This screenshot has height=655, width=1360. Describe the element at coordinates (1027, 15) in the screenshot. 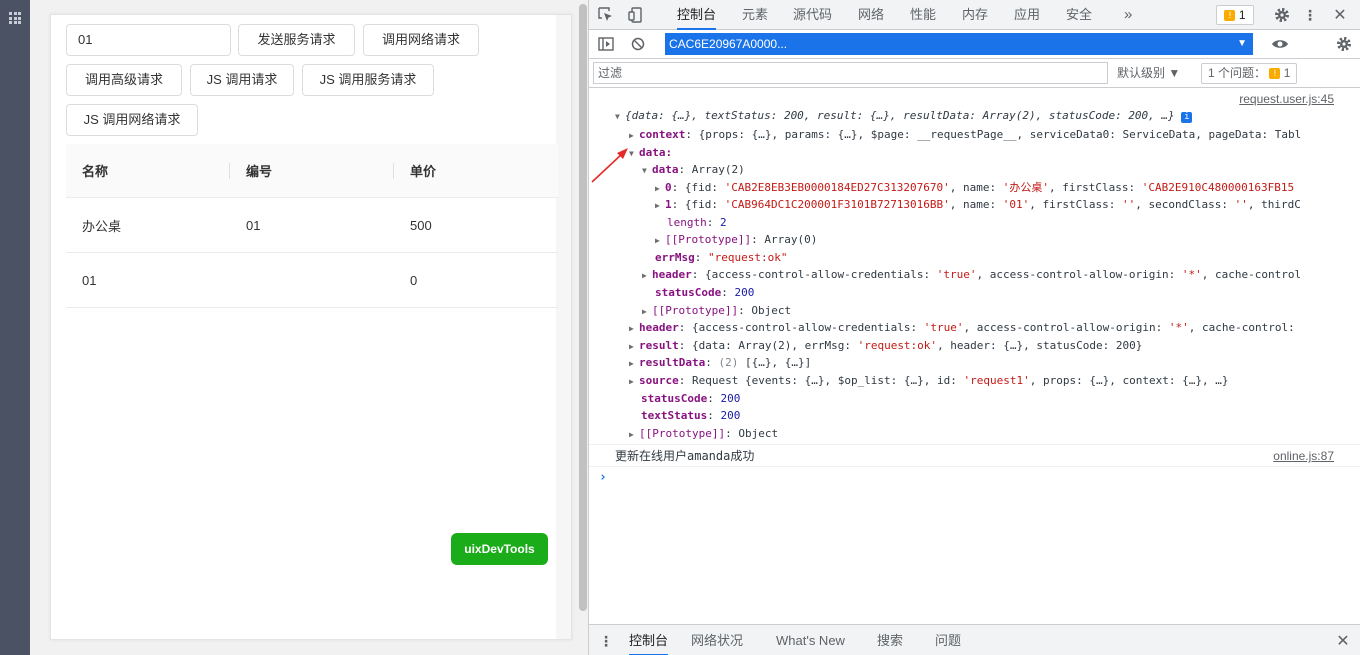

I see `tab-application: 应用` at that location.